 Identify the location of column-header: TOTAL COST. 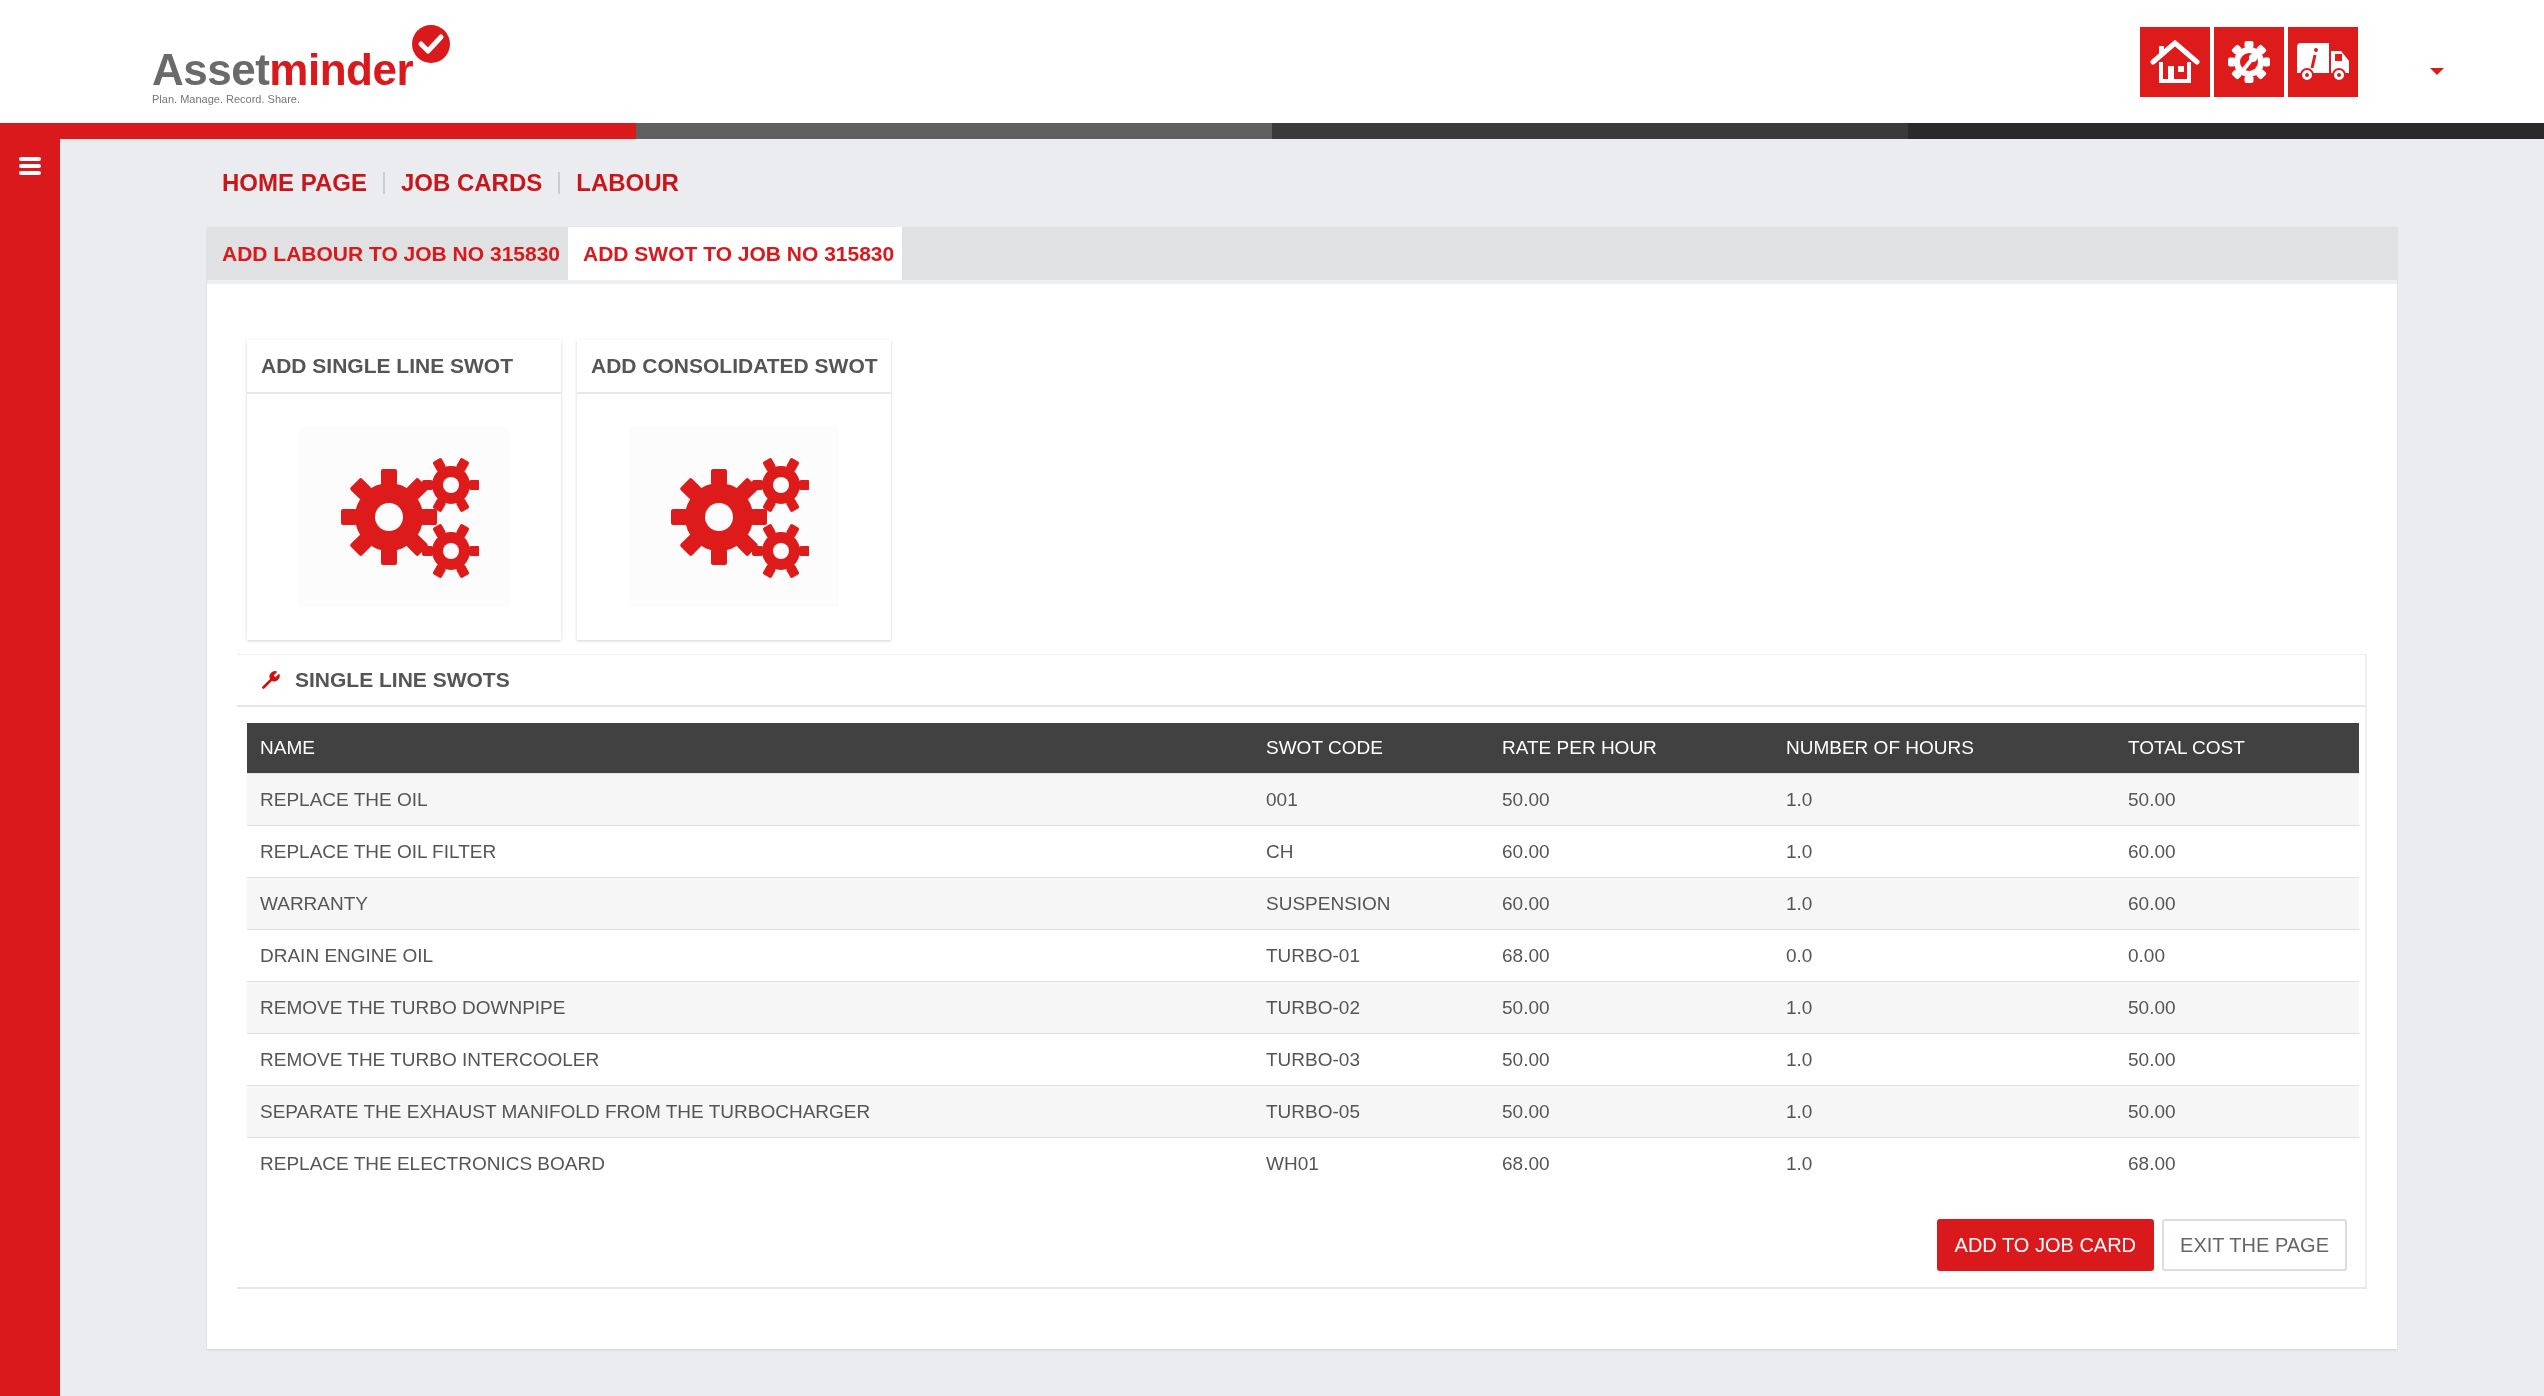
(2237, 748).